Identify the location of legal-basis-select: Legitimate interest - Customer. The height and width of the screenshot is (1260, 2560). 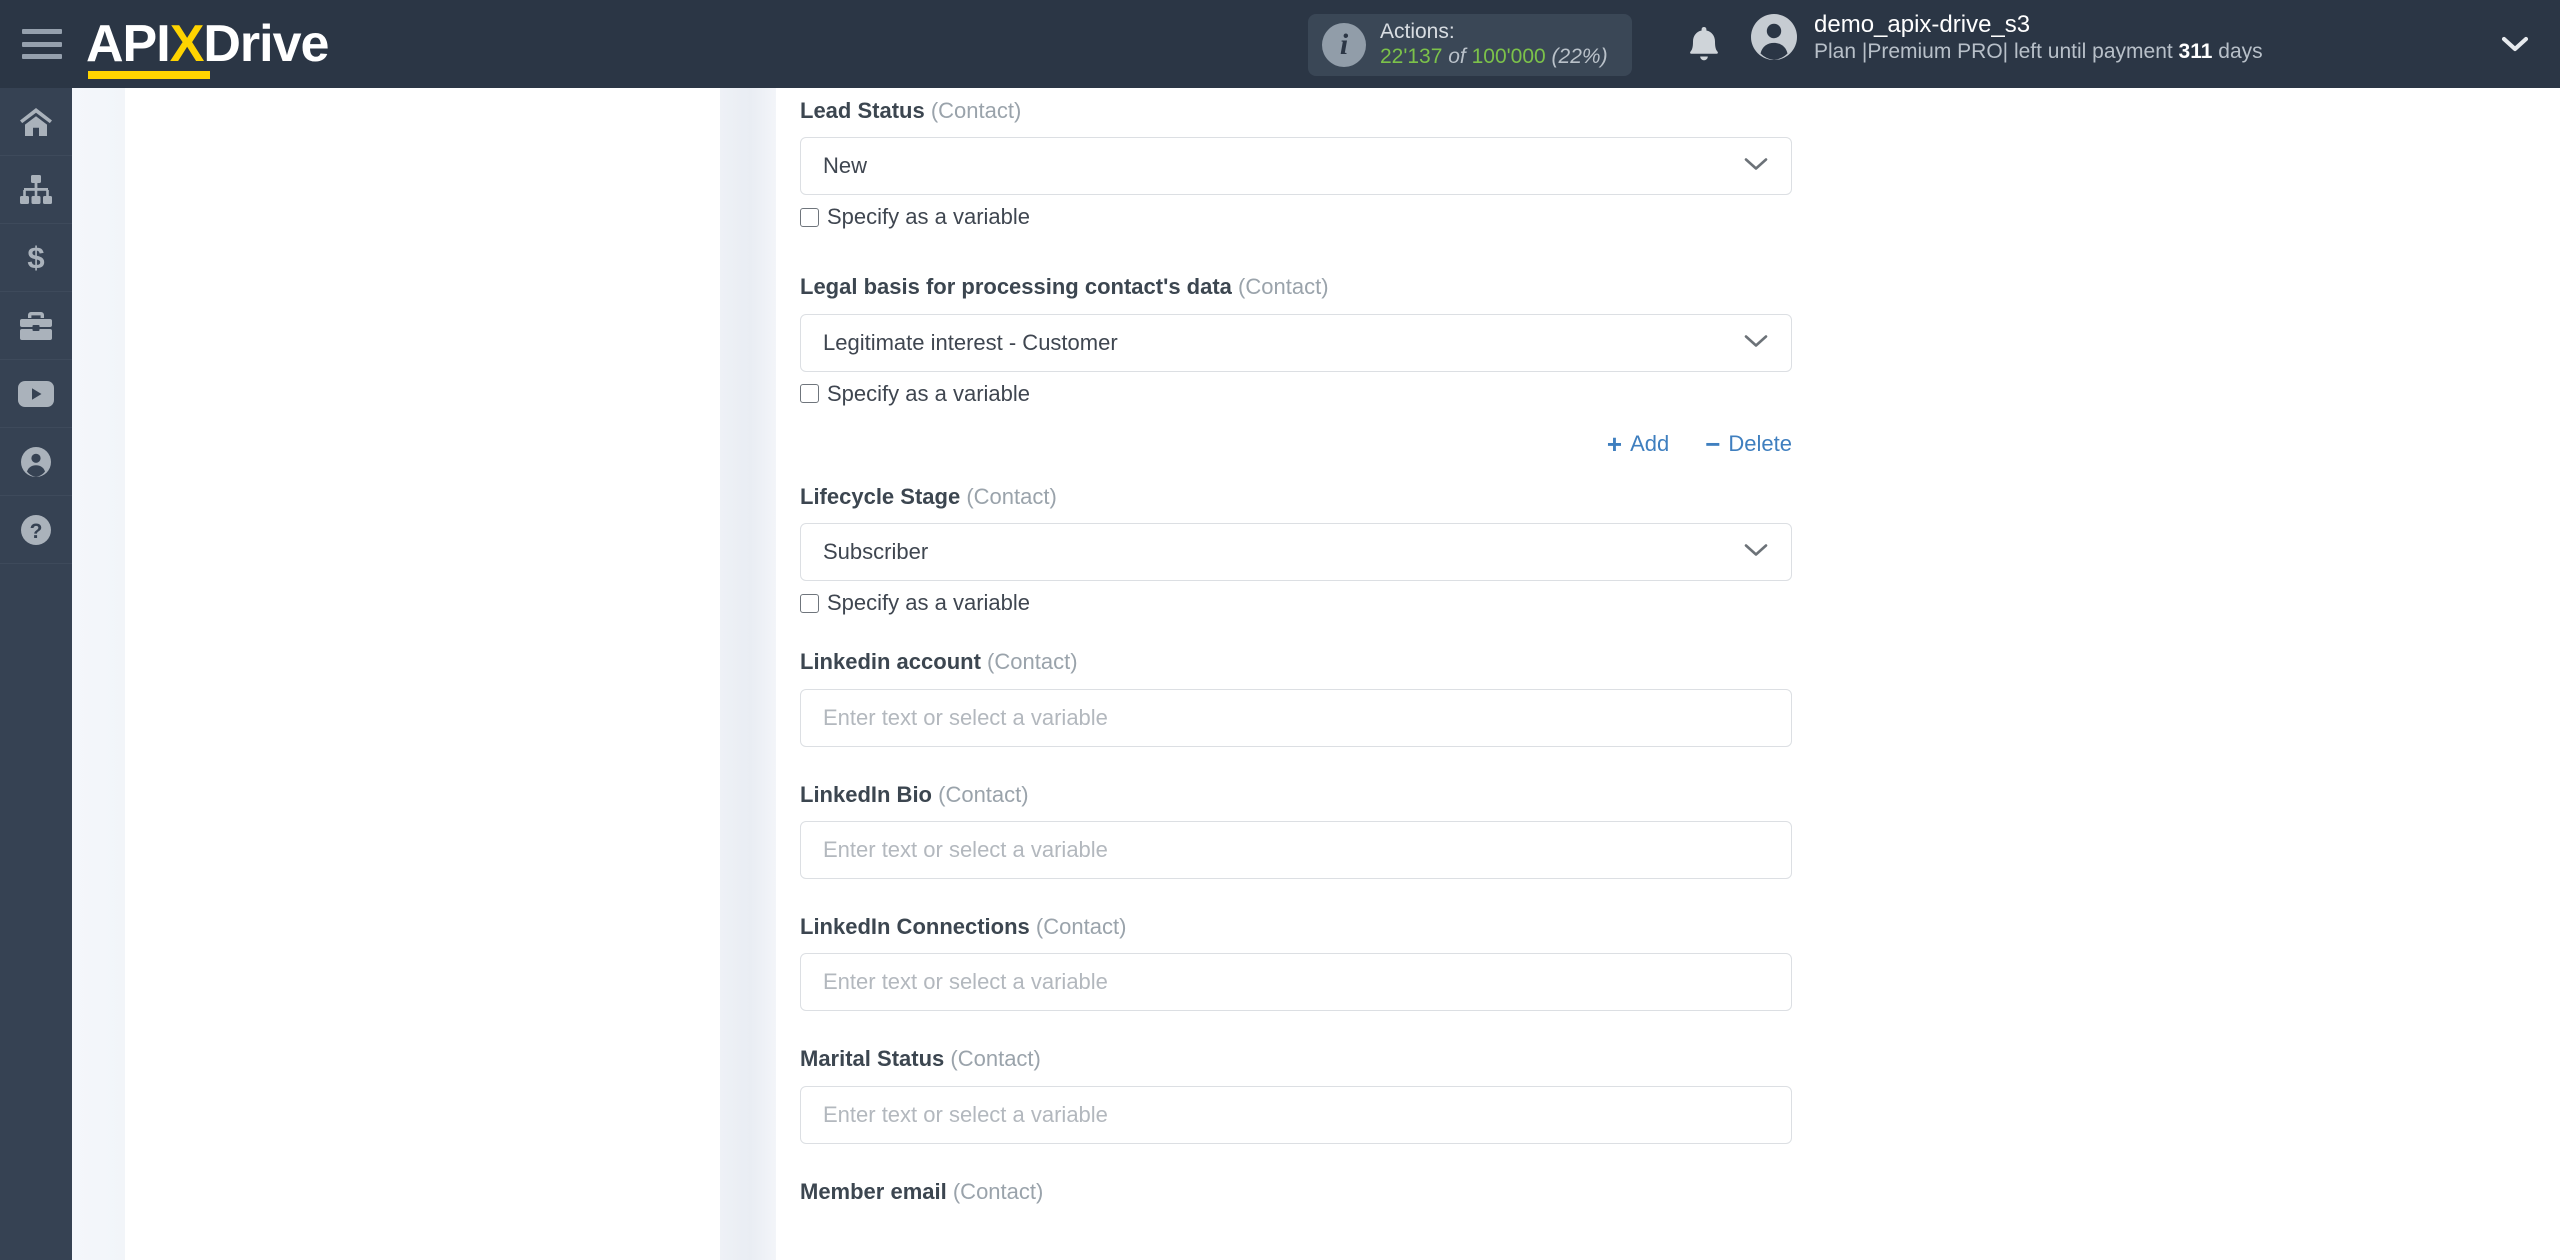
(1296, 342).